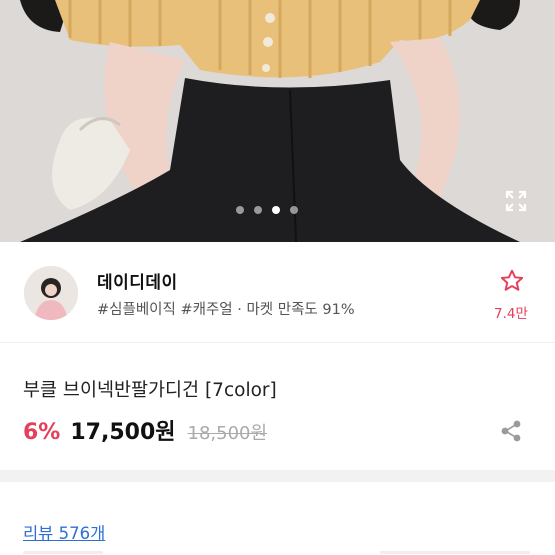 The width and height of the screenshot is (555, 555). I want to click on price-row: 6% 17,500원 18,500원, so click(145, 430).